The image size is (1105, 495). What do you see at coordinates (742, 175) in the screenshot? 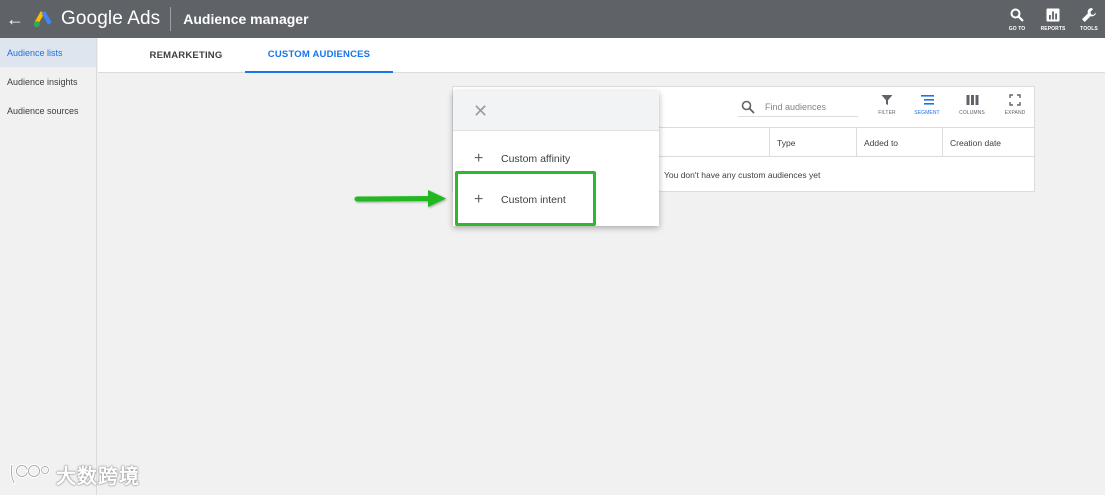
I see `empty-table-message: You don't have any custom audiences yet` at bounding box center [742, 175].